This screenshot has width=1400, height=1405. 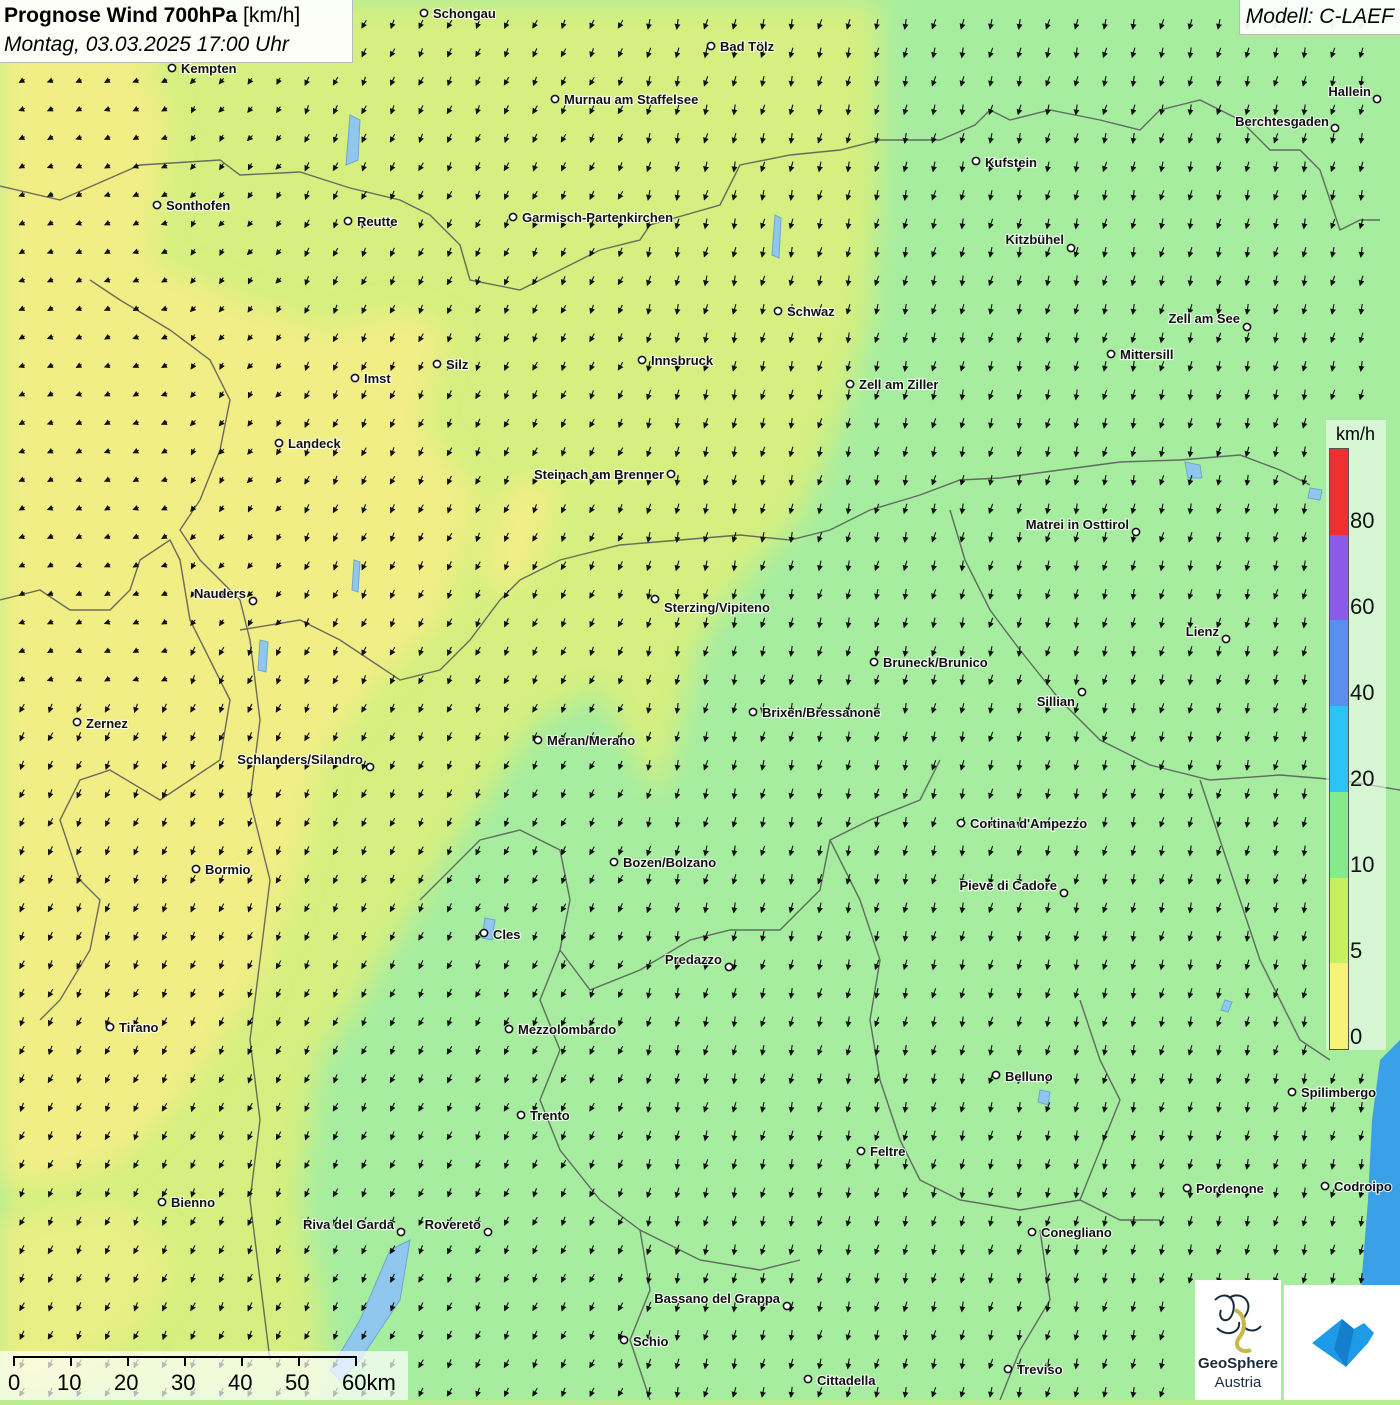 I want to click on city-mezzolombardo: Mezzolombardo, so click(x=560, y=1029).